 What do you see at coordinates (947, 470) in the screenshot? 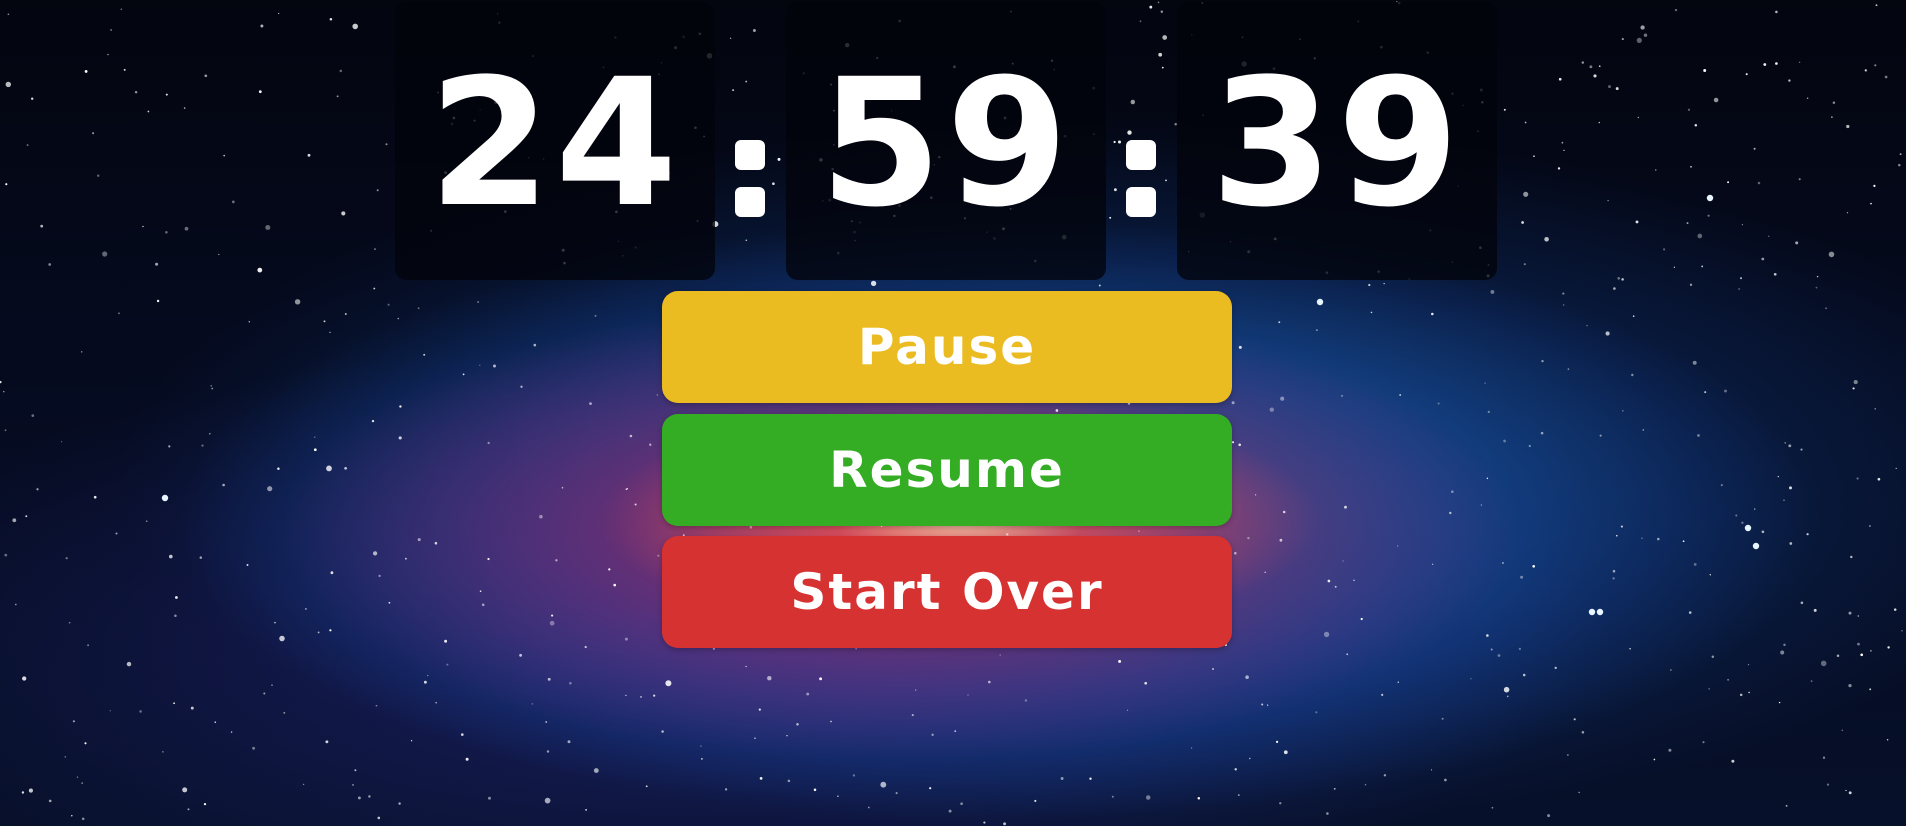
I see `resume-button: Resume` at bounding box center [947, 470].